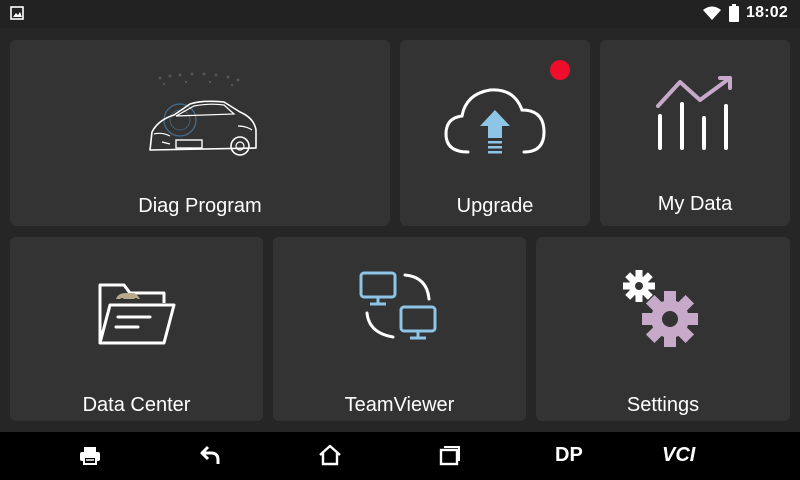 The width and height of the screenshot is (800, 480). Describe the element at coordinates (695, 204) in the screenshot. I see `tile-label: My Data` at that location.